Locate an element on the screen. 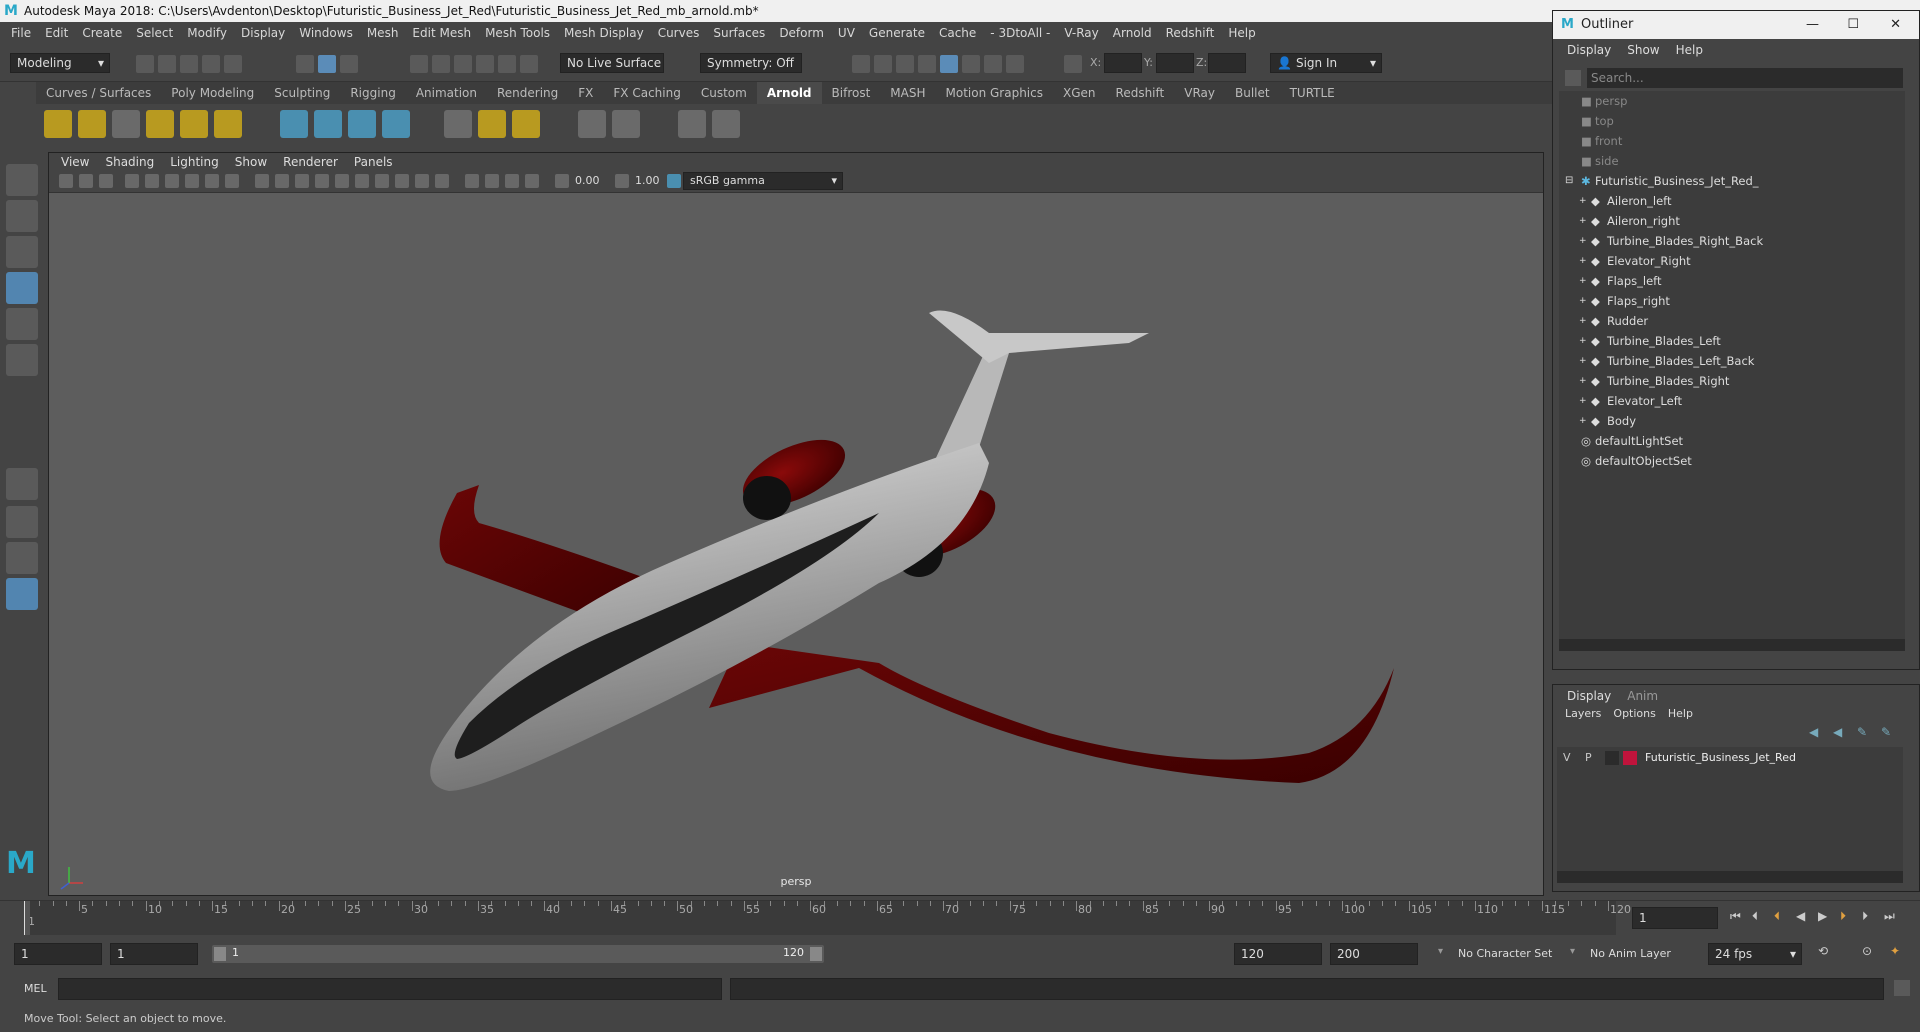  grease-pencil-icon is located at coordinates (172, 181).